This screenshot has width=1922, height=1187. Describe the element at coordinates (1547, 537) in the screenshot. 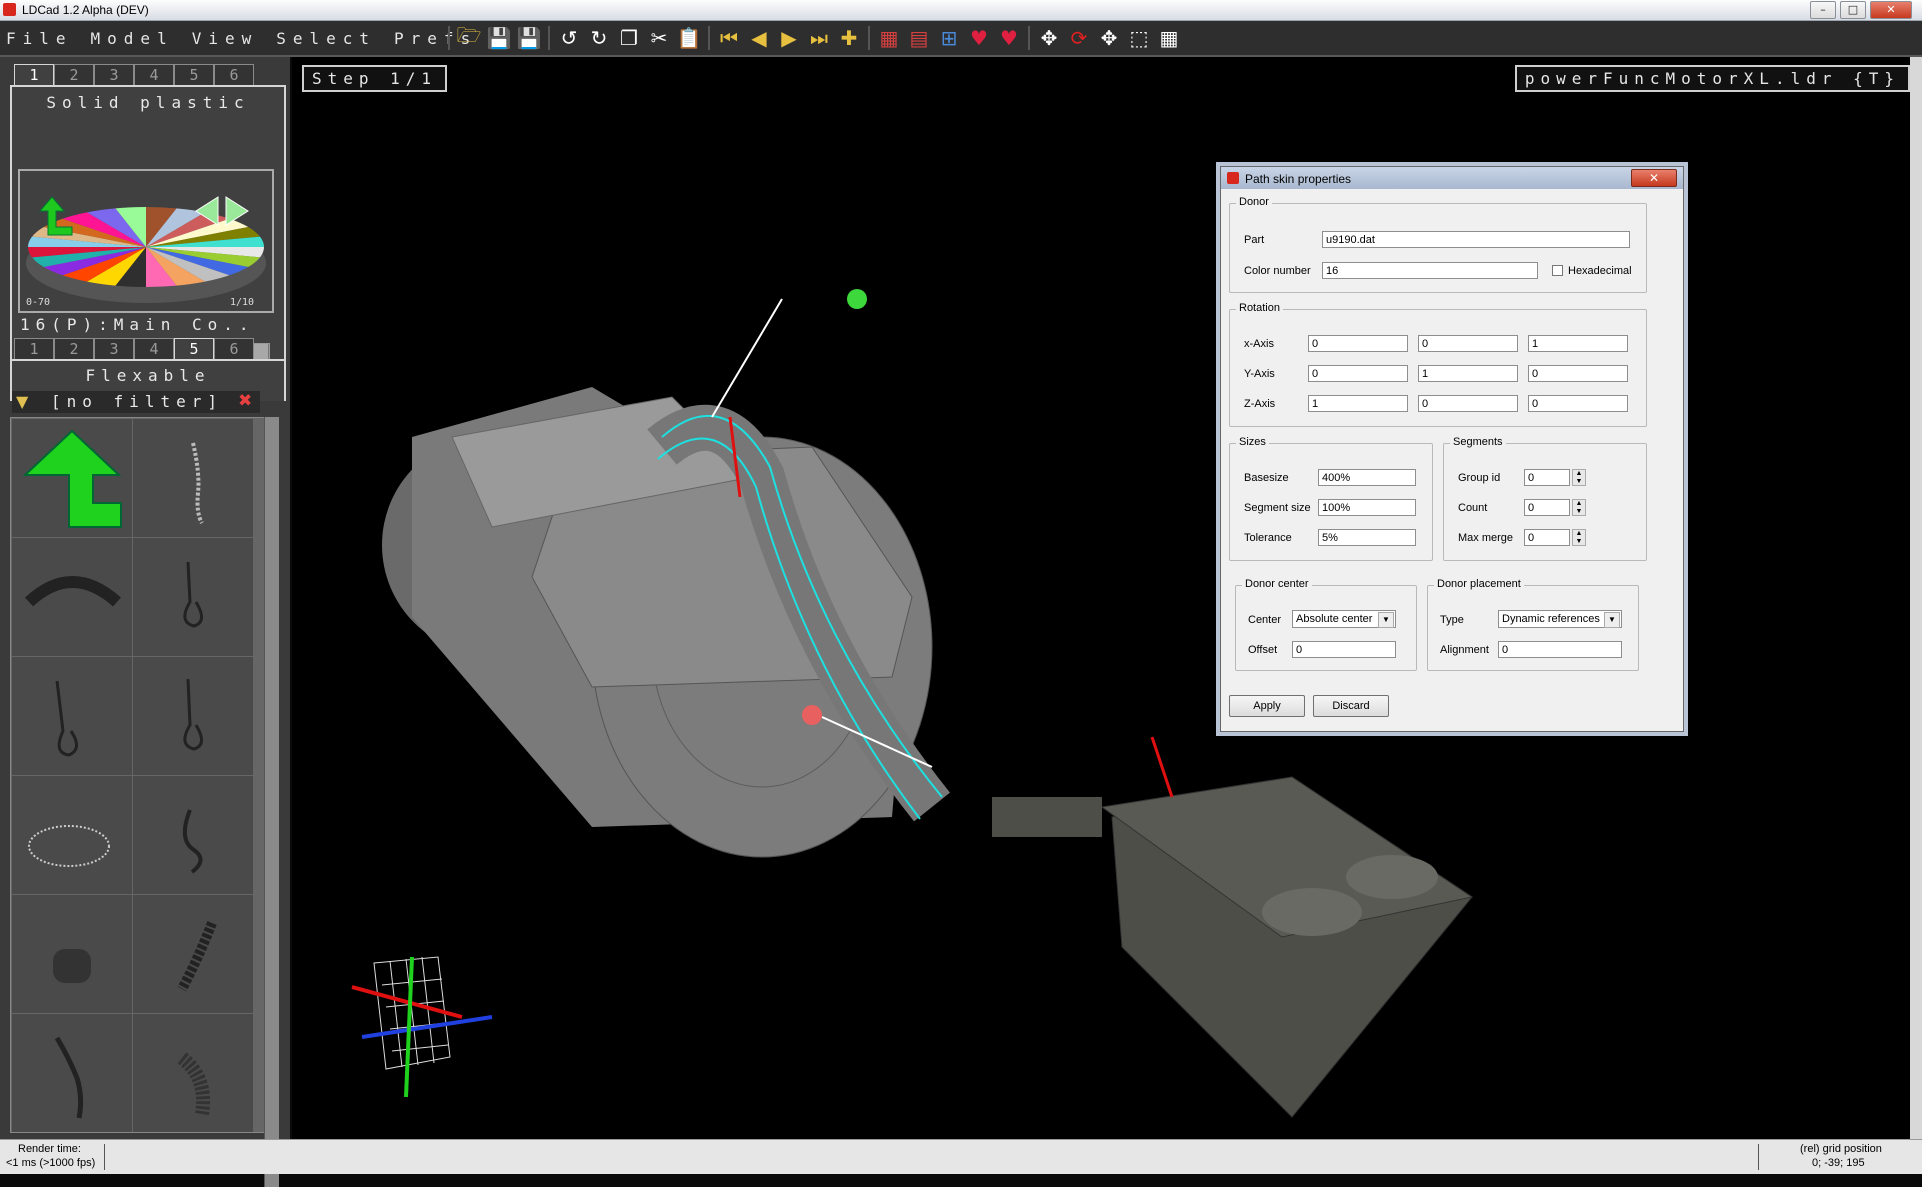

I see `max-merge-input: 0` at that location.